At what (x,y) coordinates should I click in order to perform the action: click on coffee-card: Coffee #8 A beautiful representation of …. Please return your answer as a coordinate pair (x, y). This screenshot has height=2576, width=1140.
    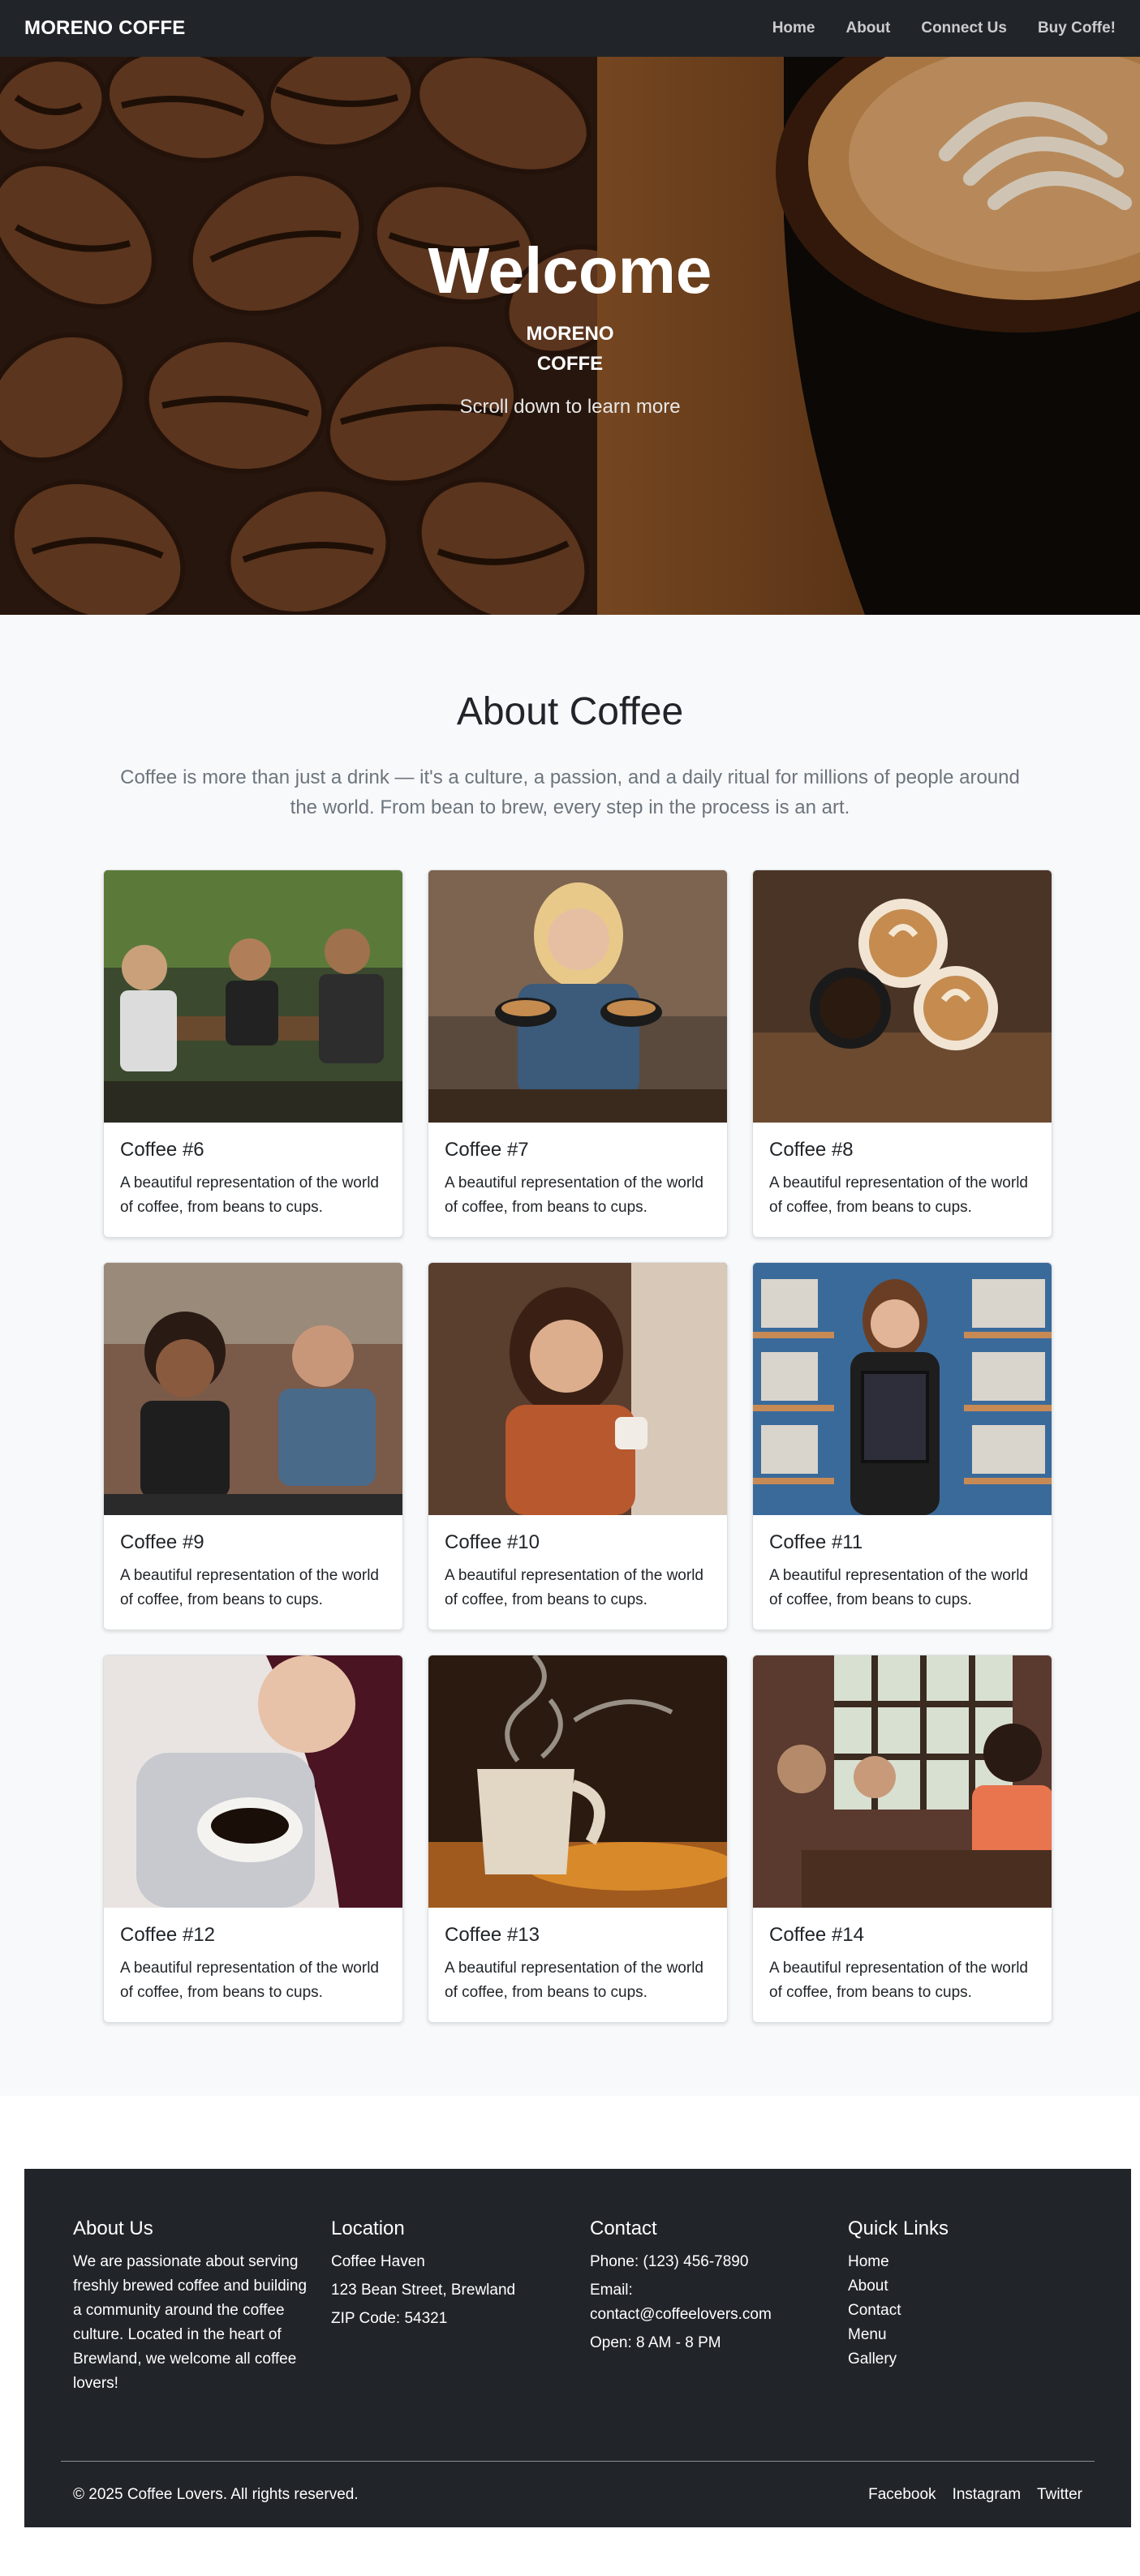
    Looking at the image, I should click on (902, 1053).